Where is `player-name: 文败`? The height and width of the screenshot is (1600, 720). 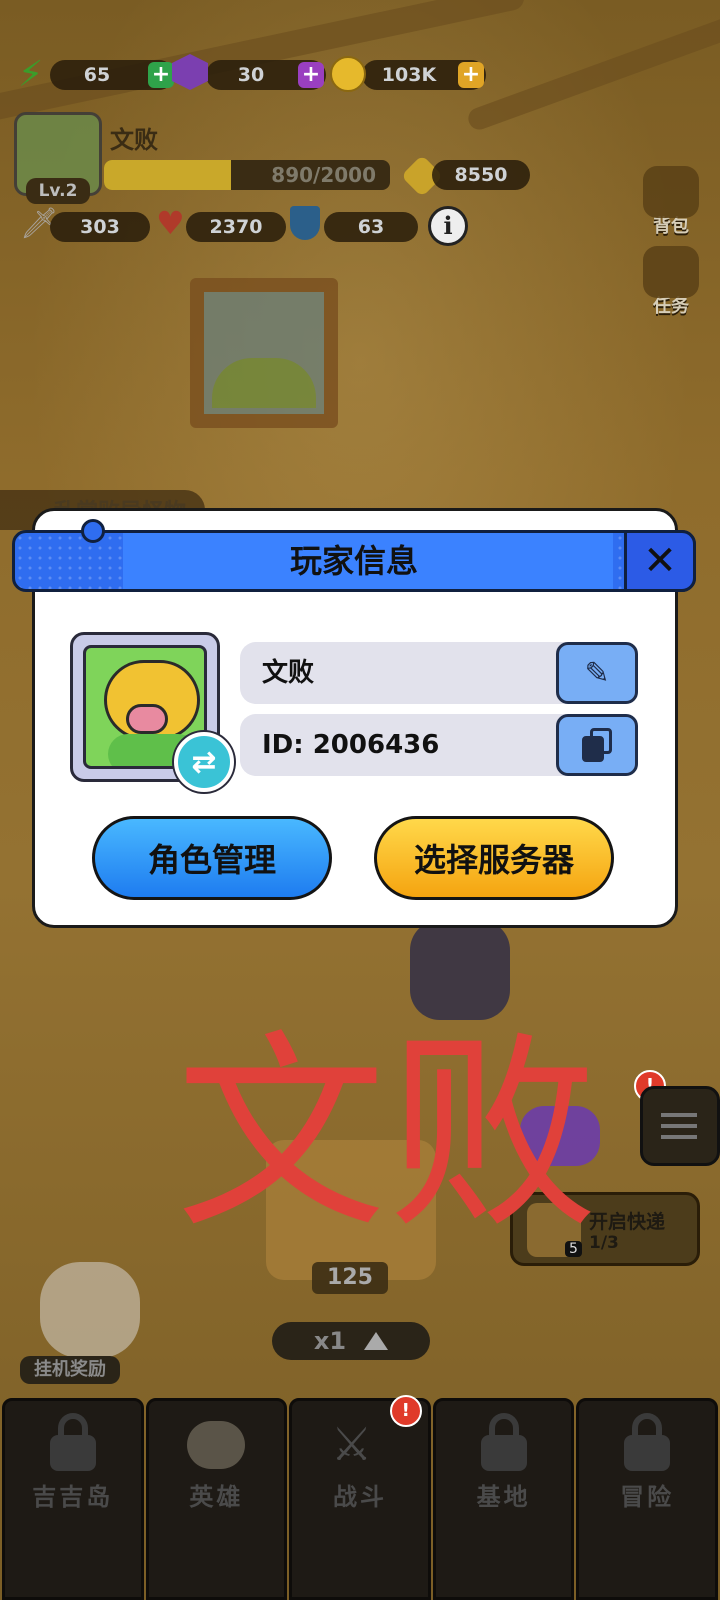 player-name: 文败 is located at coordinates (288, 673).